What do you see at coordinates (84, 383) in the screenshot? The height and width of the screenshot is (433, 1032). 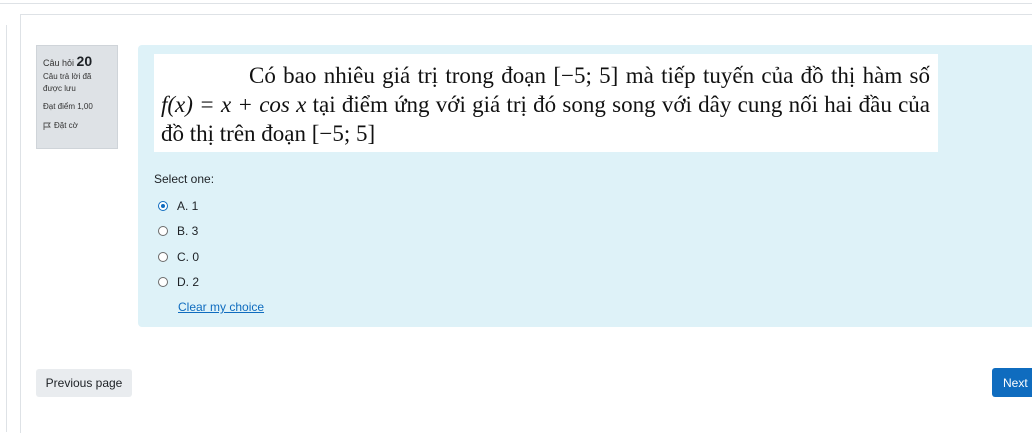 I see `previous-page-button: Previous page` at bounding box center [84, 383].